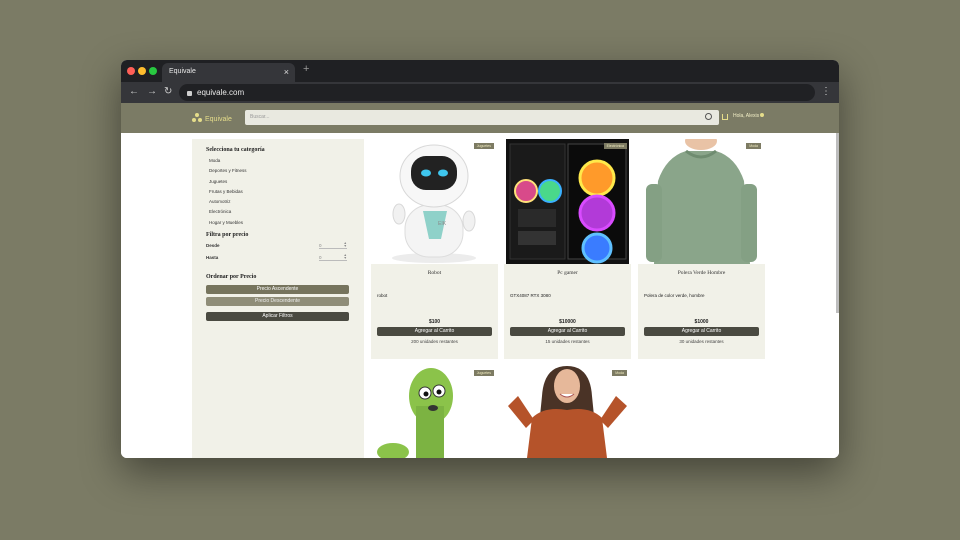 Image resolution: width=960 pixels, height=540 pixels. Describe the element at coordinates (746, 116) in the screenshot. I see `greeting-text: Hola, Alexis` at that location.